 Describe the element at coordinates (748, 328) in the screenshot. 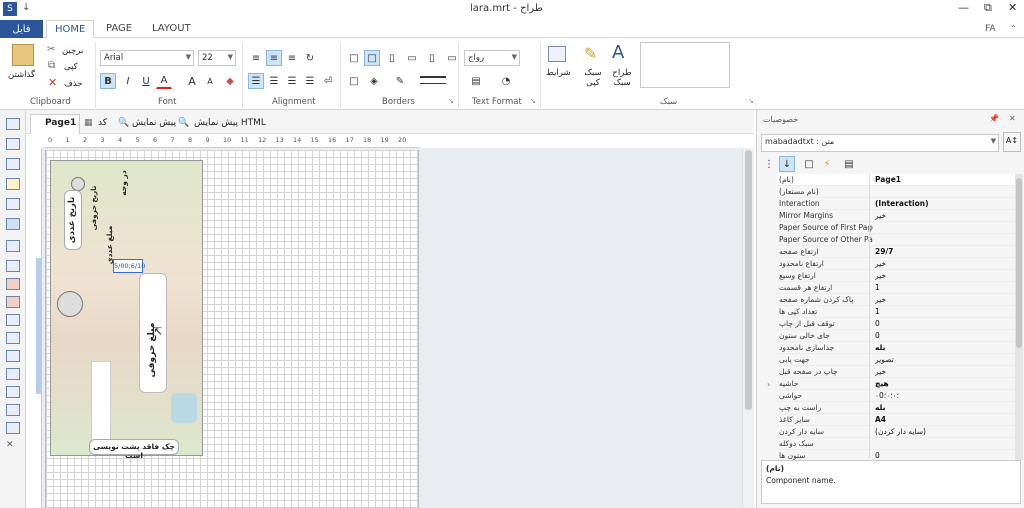

I see `workspace-scrollbar` at that location.